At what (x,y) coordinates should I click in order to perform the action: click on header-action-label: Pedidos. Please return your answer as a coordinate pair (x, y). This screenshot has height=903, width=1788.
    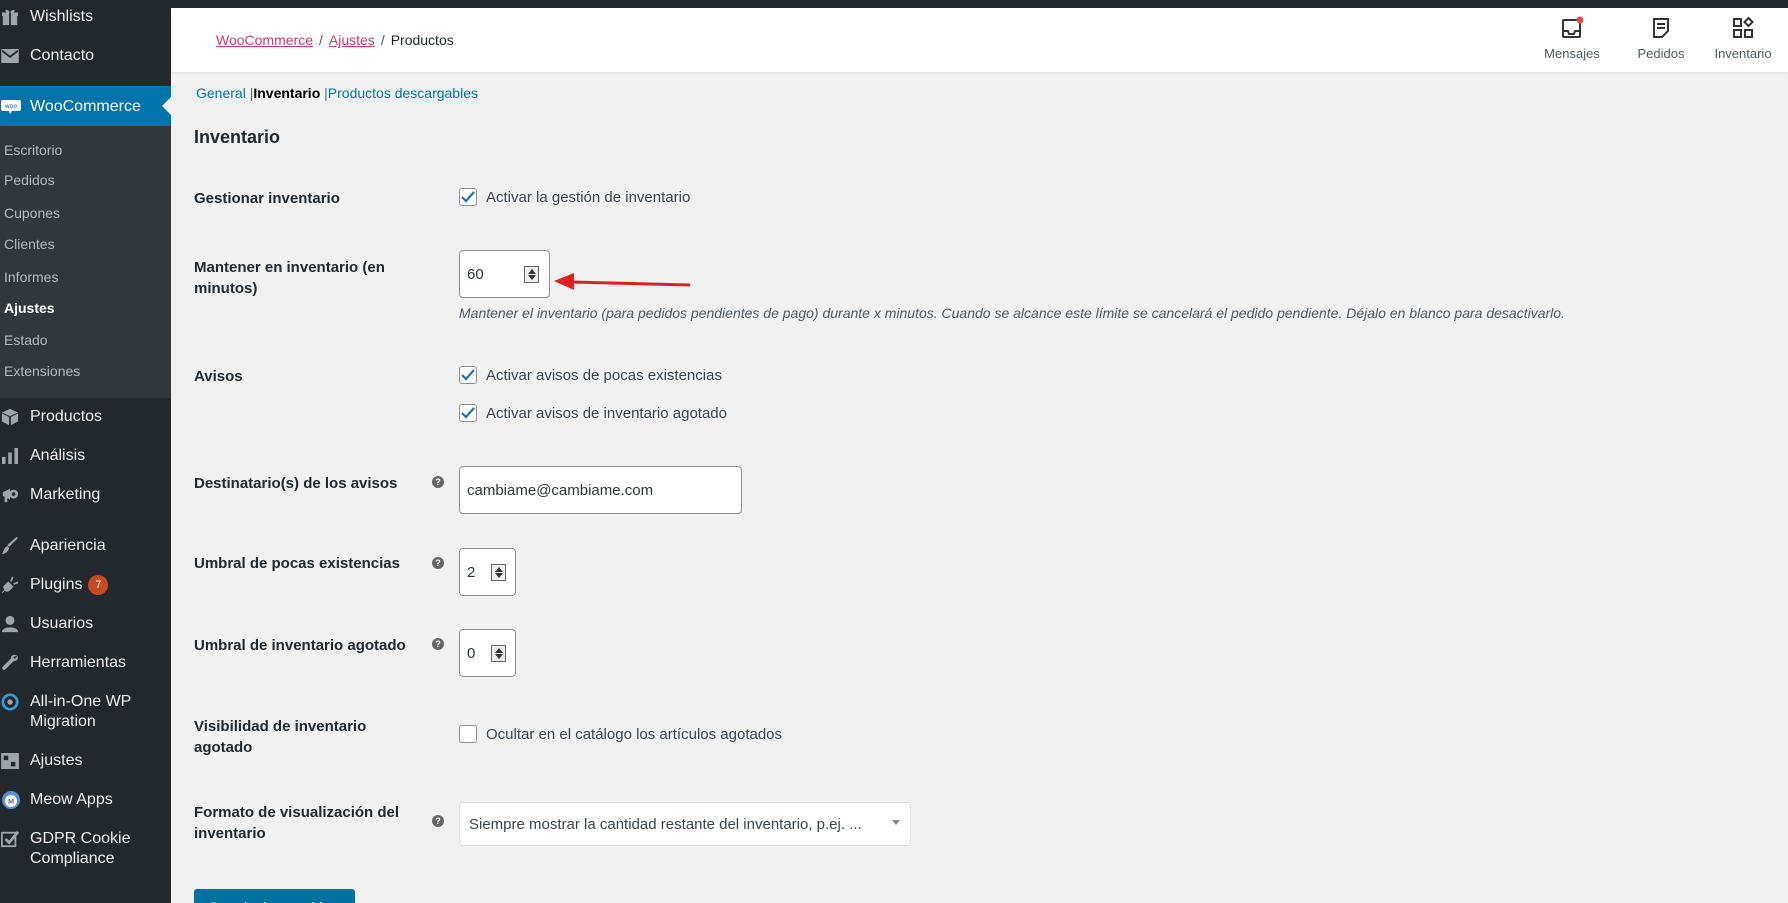
    Looking at the image, I should click on (1661, 53).